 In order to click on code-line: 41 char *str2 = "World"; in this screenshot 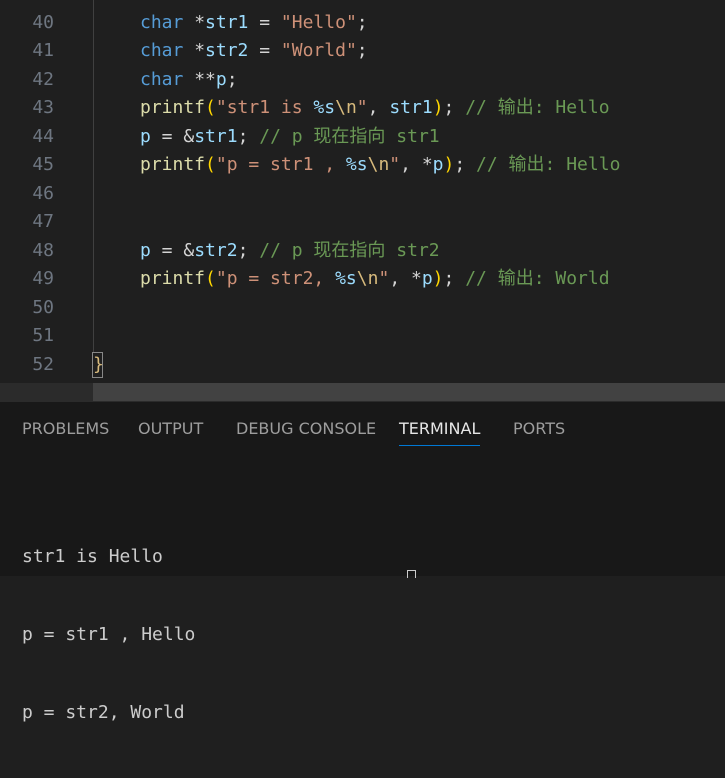, I will do `click(362, 51)`.